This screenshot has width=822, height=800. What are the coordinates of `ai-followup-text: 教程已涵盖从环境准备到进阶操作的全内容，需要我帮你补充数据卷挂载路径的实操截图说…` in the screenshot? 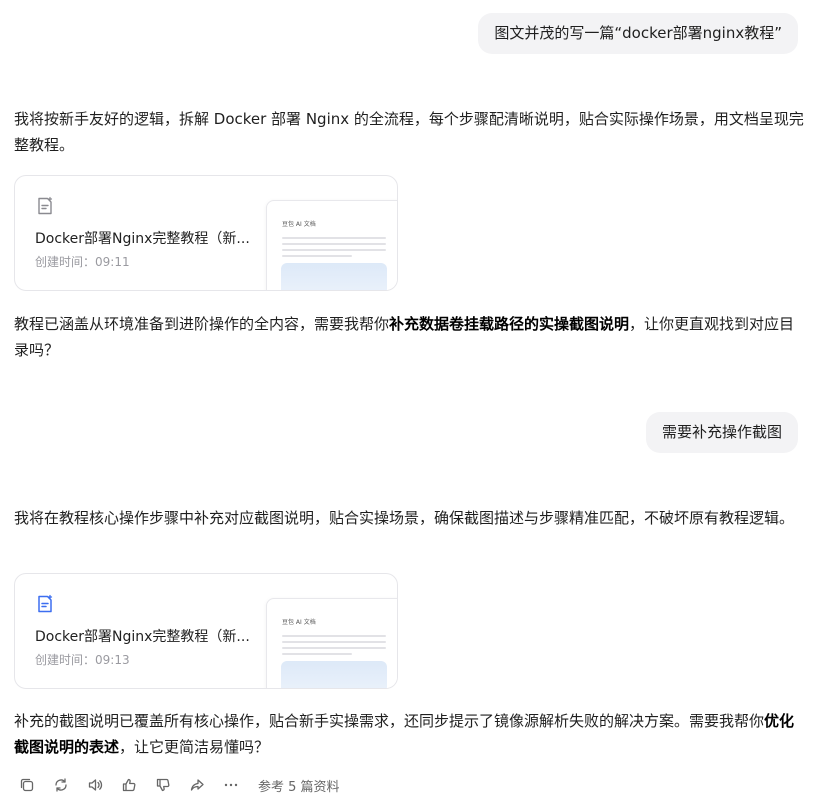 It's located at (409, 337).